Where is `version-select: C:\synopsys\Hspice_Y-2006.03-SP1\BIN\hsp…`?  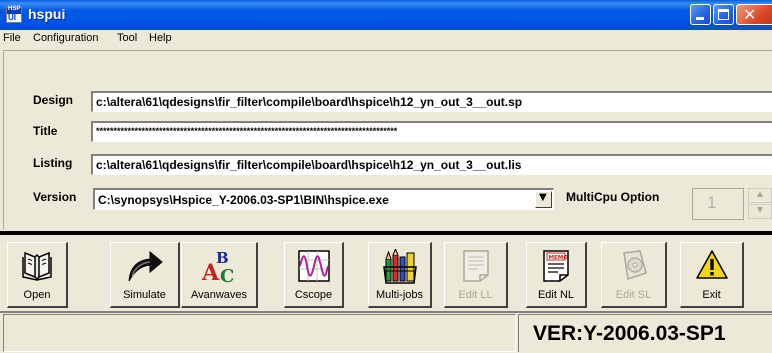
version-select: C:\synopsys\Hspice_Y-2006.03-SP1\BIN\hsp… is located at coordinates (323, 199).